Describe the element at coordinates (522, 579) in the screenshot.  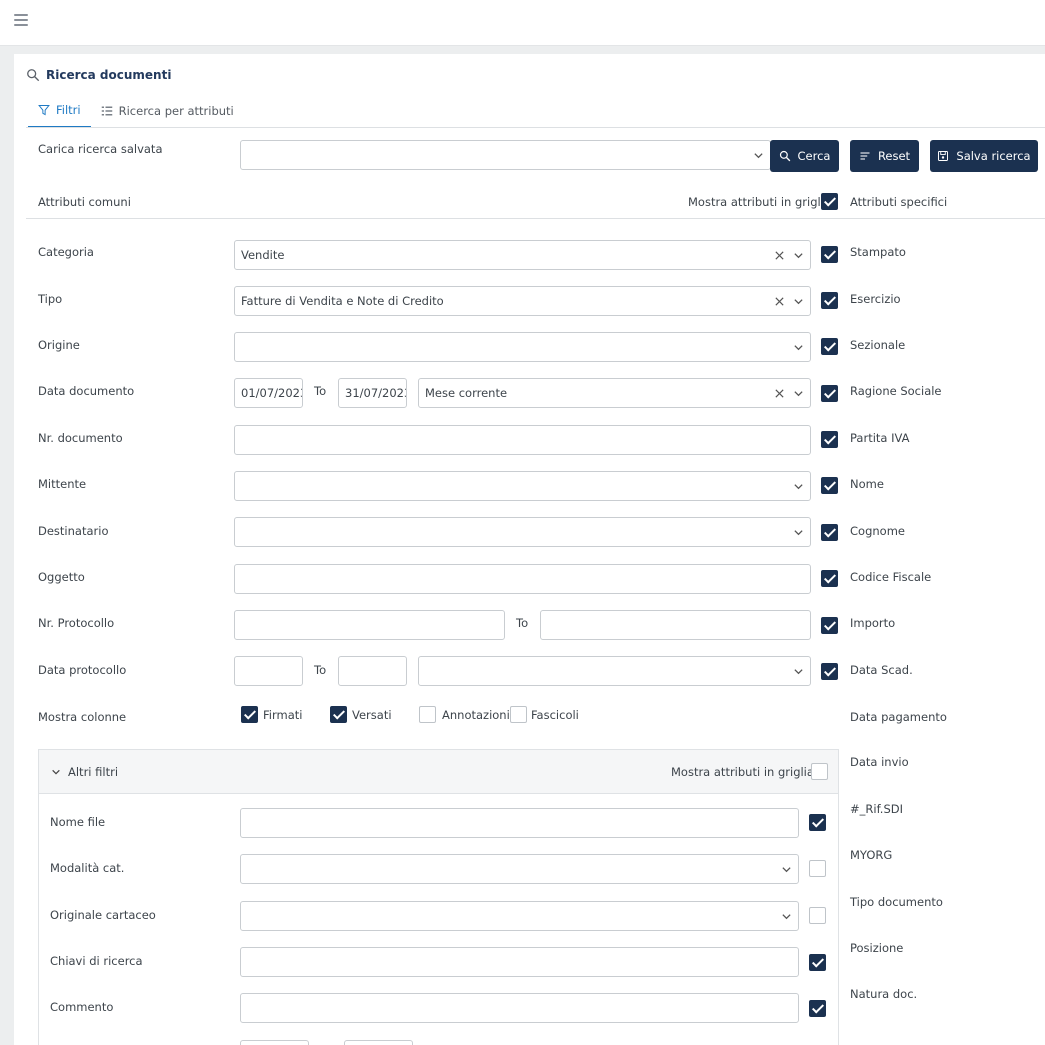
I see `oggetto-input` at that location.